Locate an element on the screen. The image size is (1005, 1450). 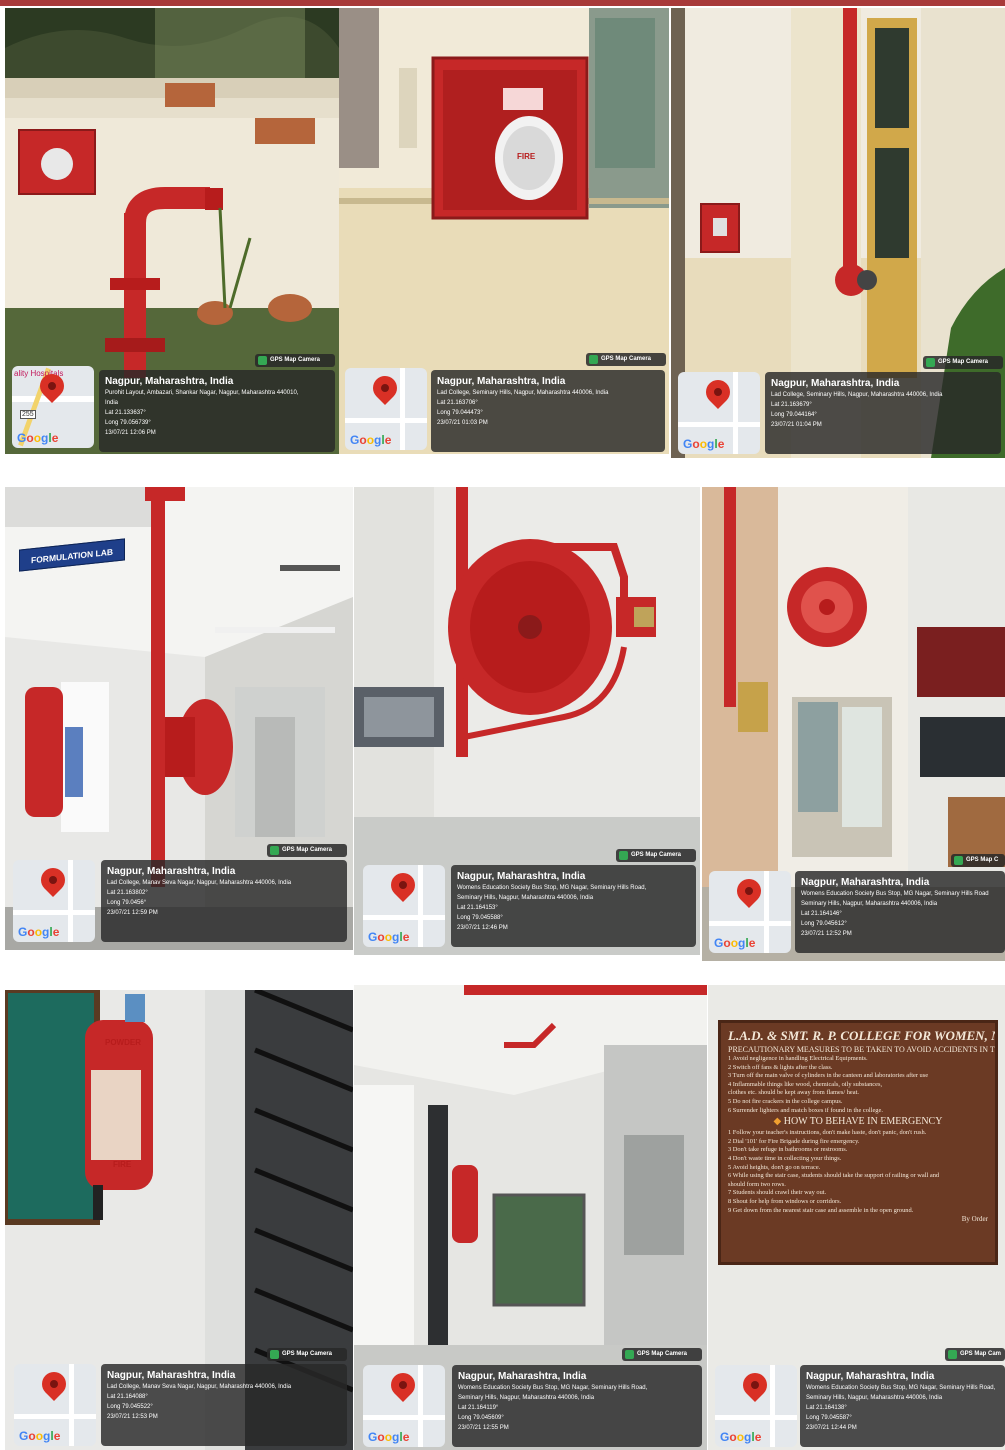
location-lat: Lat 21.164119° is located at coordinates (478, 1408).